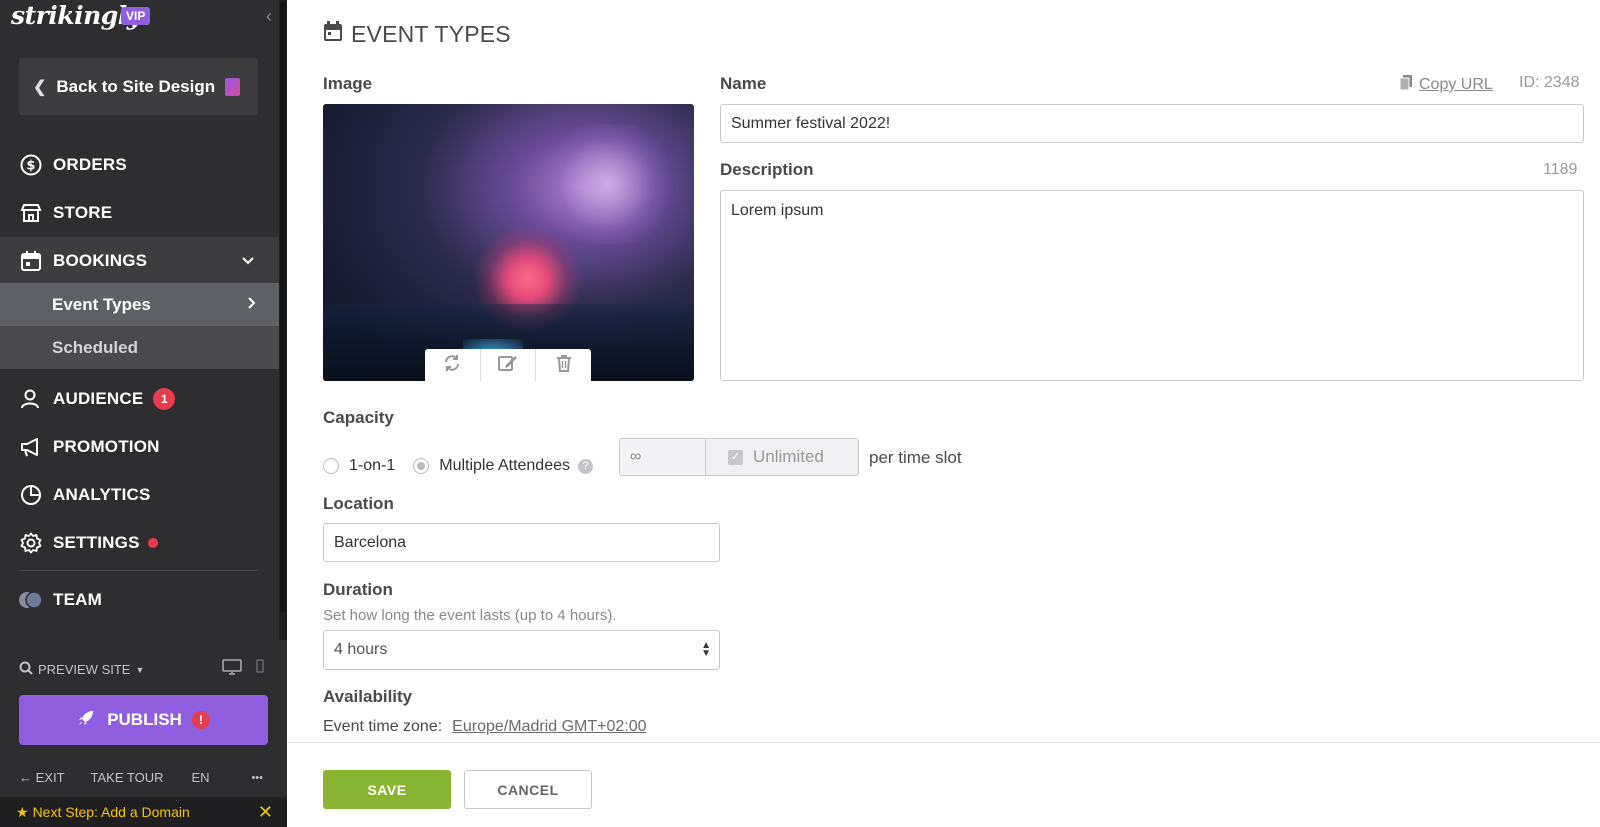 This screenshot has height=827, width=1600. What do you see at coordinates (200, 720) in the screenshot?
I see `publish-warning-icon: !` at bounding box center [200, 720].